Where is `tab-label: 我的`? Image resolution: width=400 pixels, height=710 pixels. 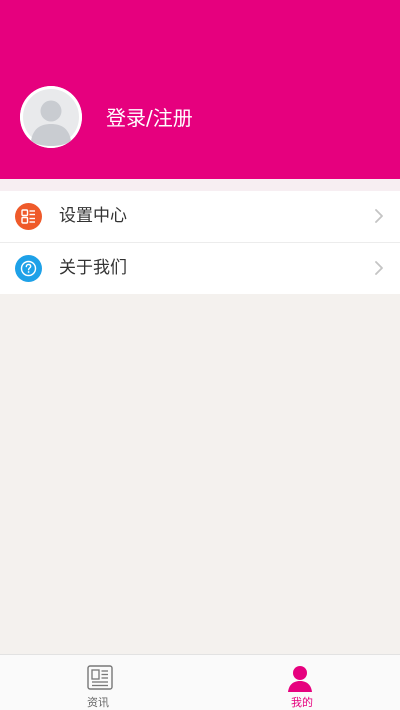
tab-label: 我的 is located at coordinates (302, 702).